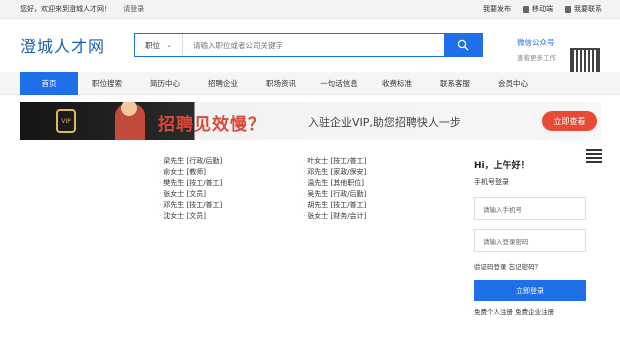 Image resolution: width=620 pixels, height=343 pixels. Describe the element at coordinates (384, 122) in the screenshot. I see `banner-subline: 入驻企业VIP,助您招聘快人一步` at that location.